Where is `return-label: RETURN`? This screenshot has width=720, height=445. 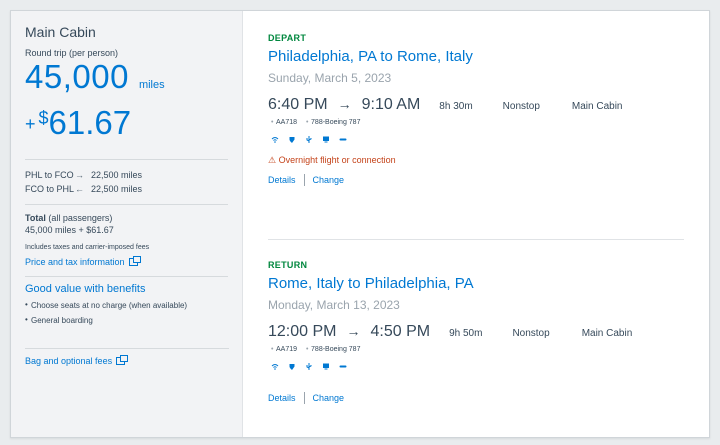
return-label: RETURN is located at coordinates (288, 265).